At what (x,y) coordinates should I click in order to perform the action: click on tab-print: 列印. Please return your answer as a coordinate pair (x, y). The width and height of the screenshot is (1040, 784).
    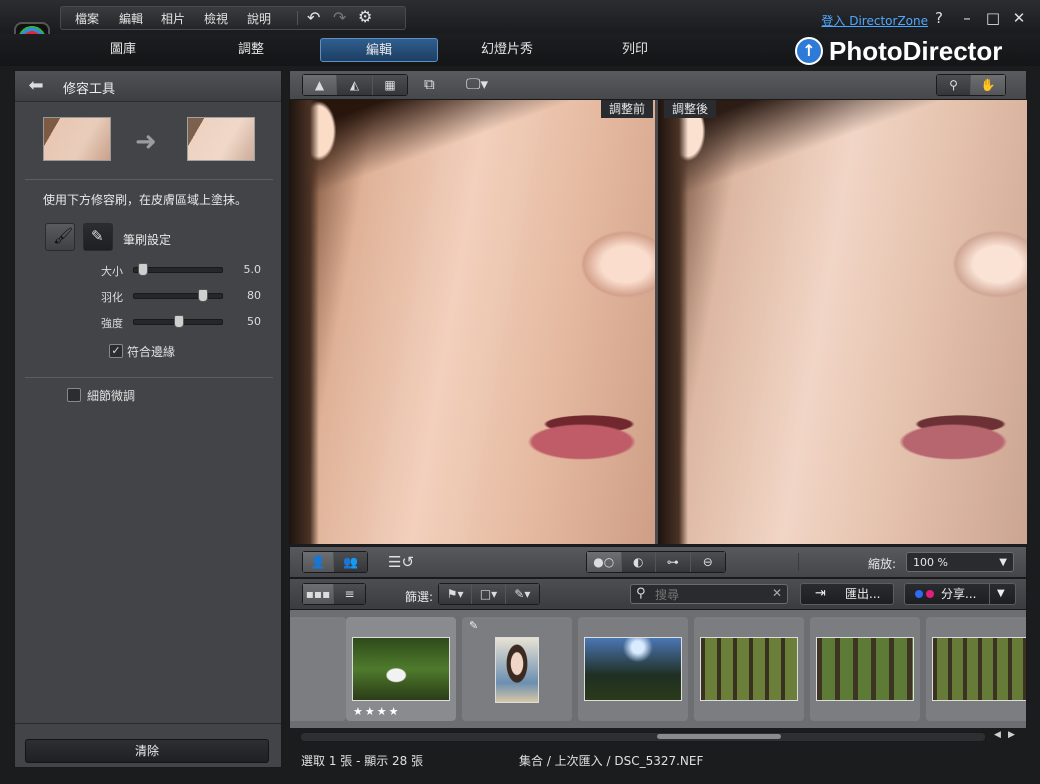
    Looking at the image, I should click on (635, 50).